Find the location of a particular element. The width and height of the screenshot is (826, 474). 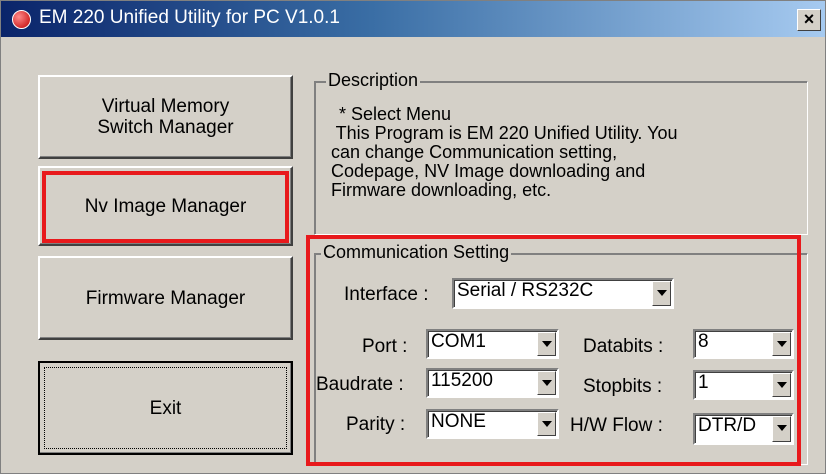

interface-select: Serial / RS232C is located at coordinates (563, 293).